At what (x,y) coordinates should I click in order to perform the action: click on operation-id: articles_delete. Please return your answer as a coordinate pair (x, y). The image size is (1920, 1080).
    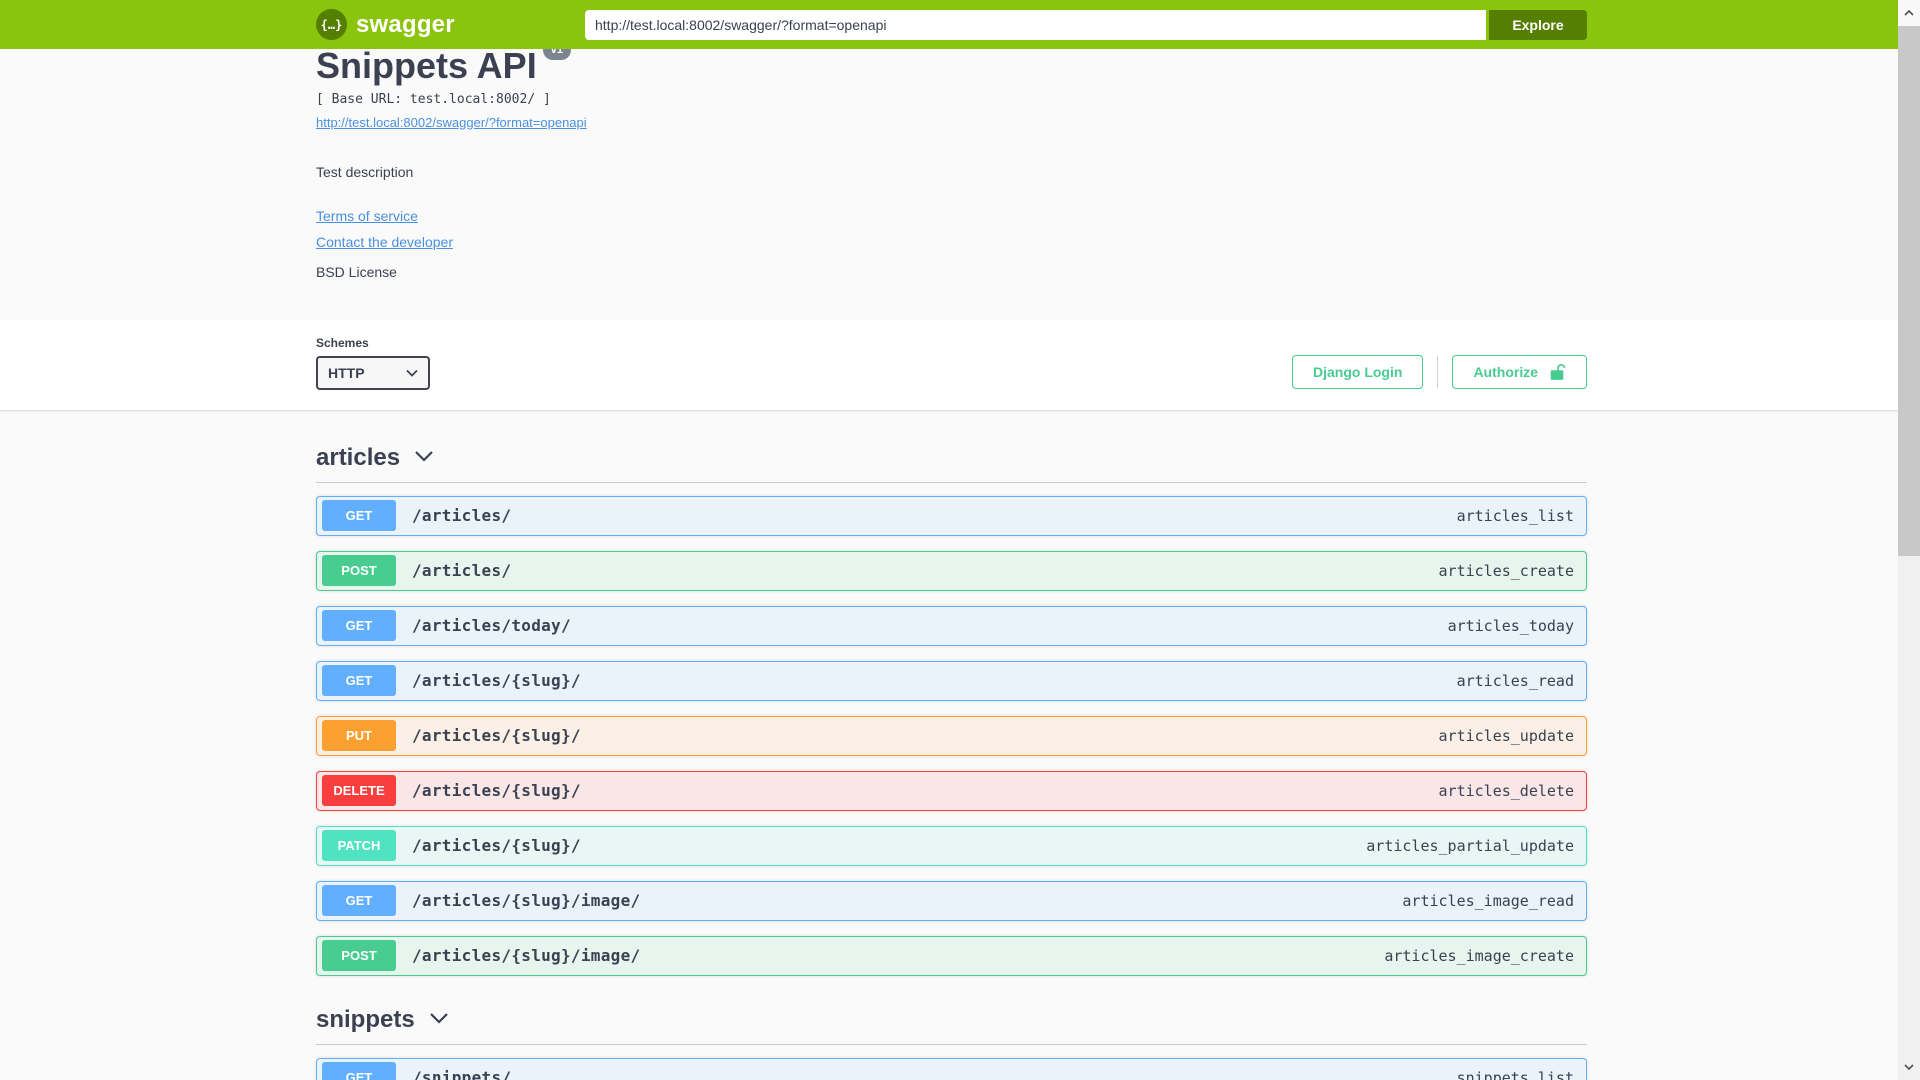
    Looking at the image, I should click on (1506, 790).